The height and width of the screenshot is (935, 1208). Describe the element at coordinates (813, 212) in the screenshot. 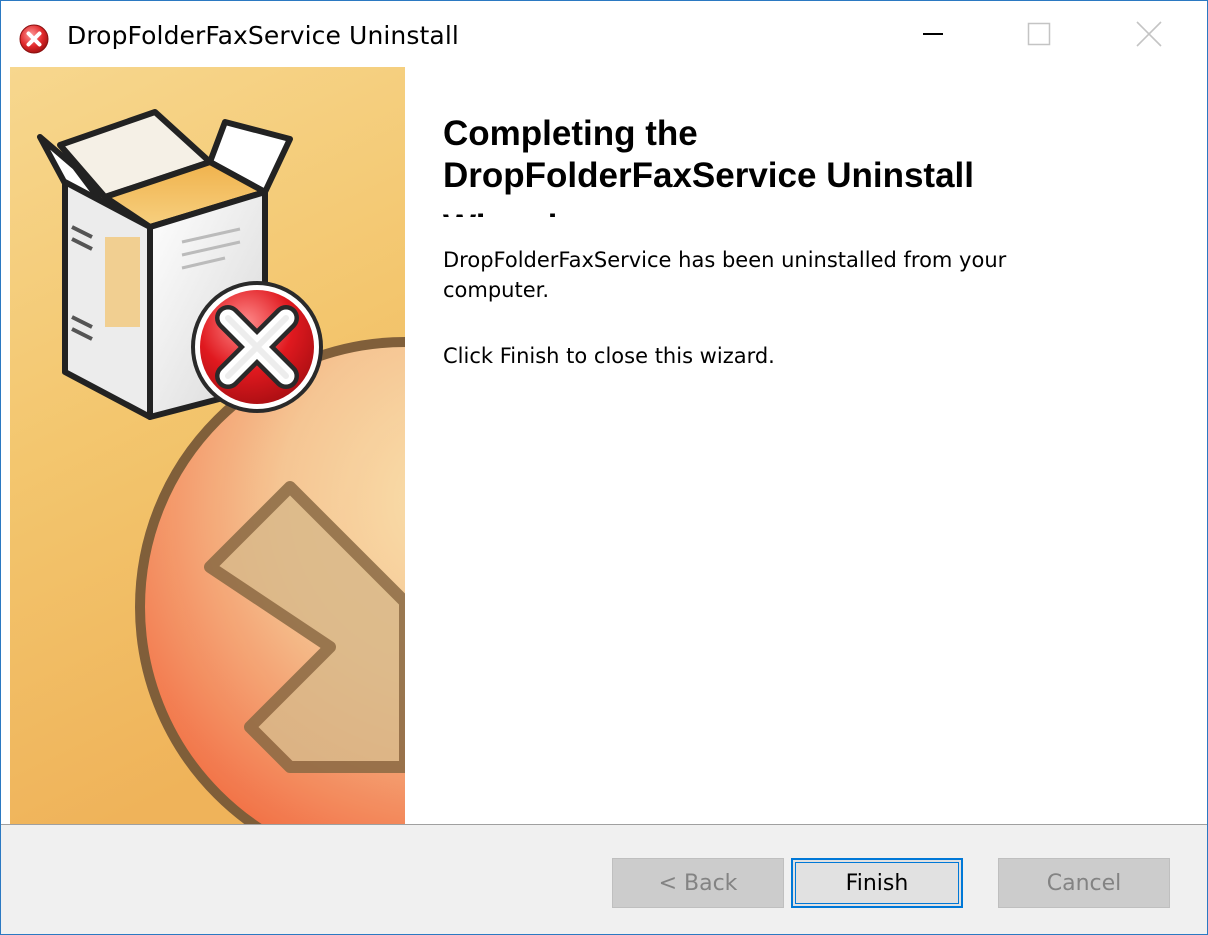

I see `title-line-3-clipped: Wizard` at that location.